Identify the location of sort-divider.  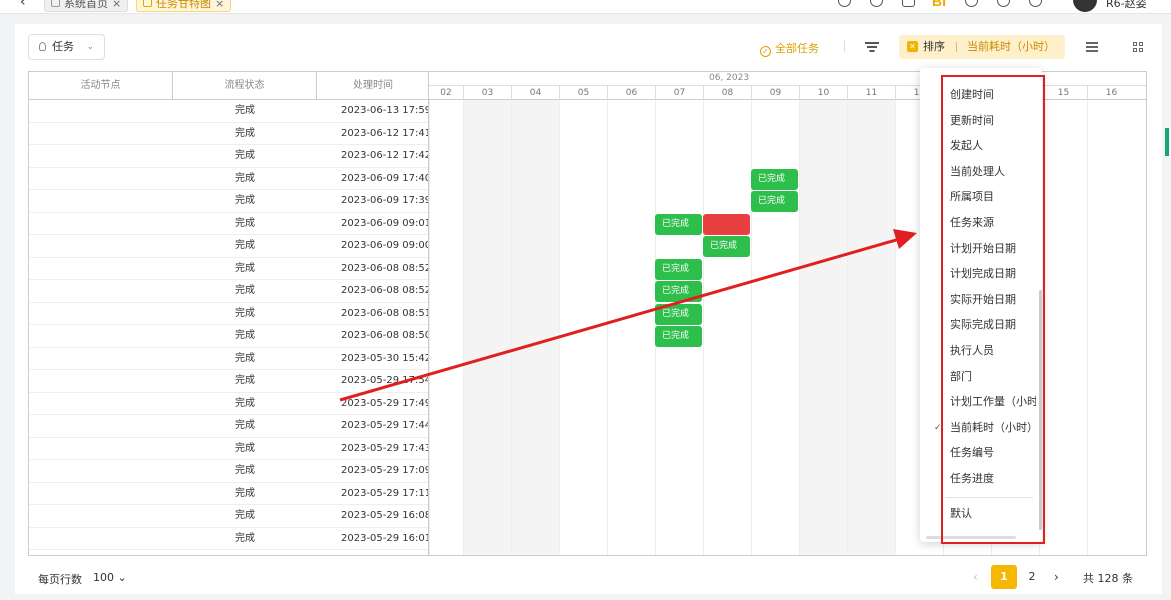
(956, 47).